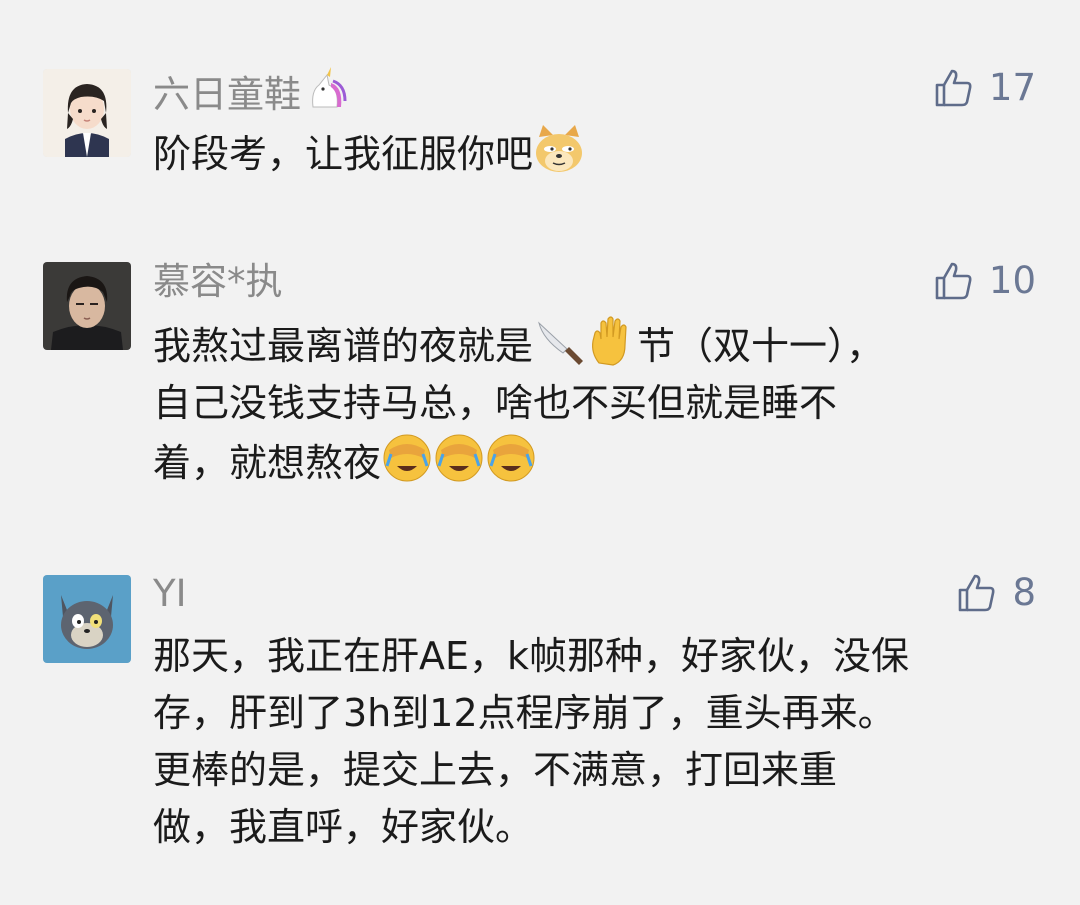 The height and width of the screenshot is (905, 1080). I want to click on comment-line: 那天，我正在肝AE，k帧那种，好家伙，没保, so click(531, 656).